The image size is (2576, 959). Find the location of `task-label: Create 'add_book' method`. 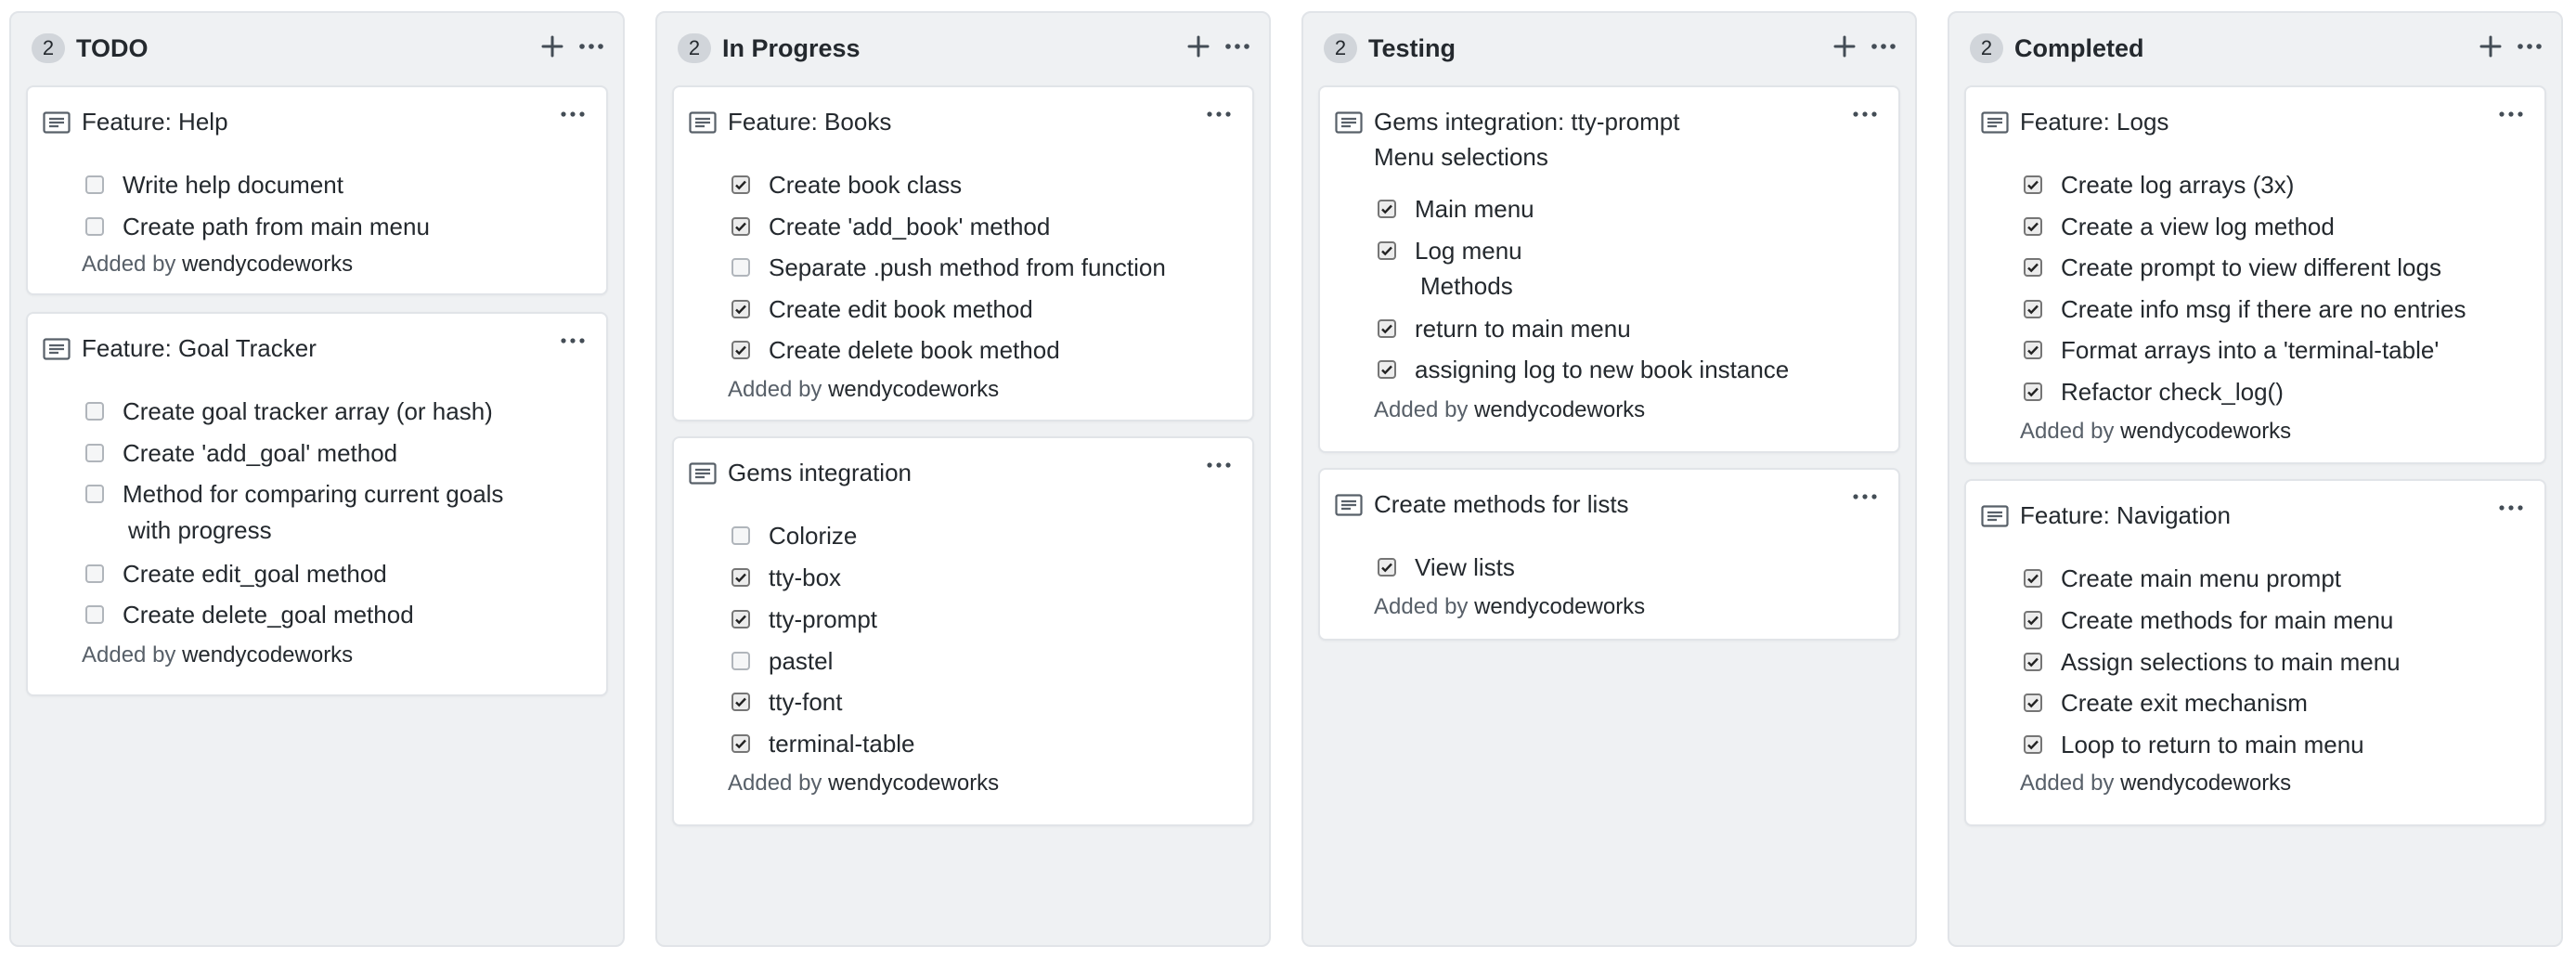

task-label: Create 'add_book' method is located at coordinates (910, 226).